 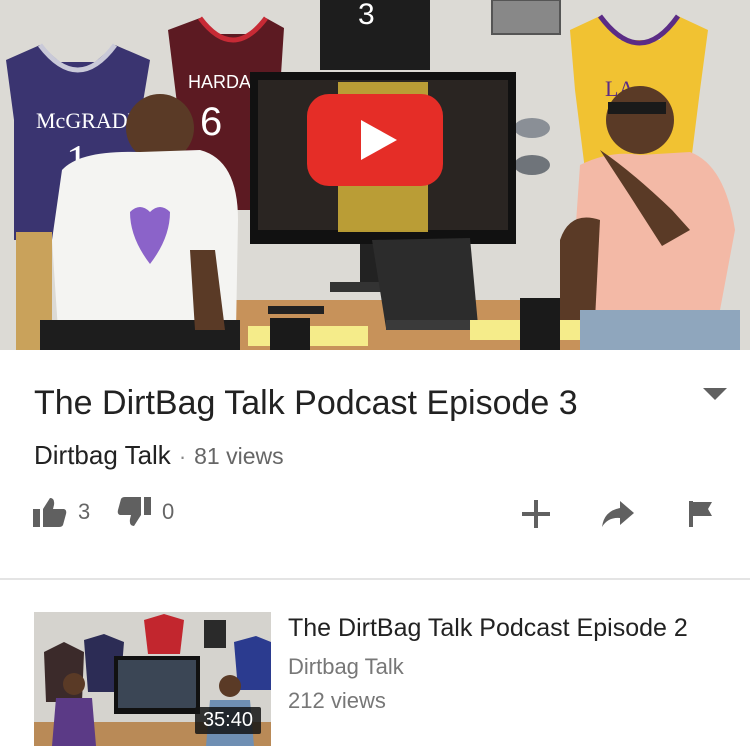 I want to click on share-button, so click(x=618, y=514).